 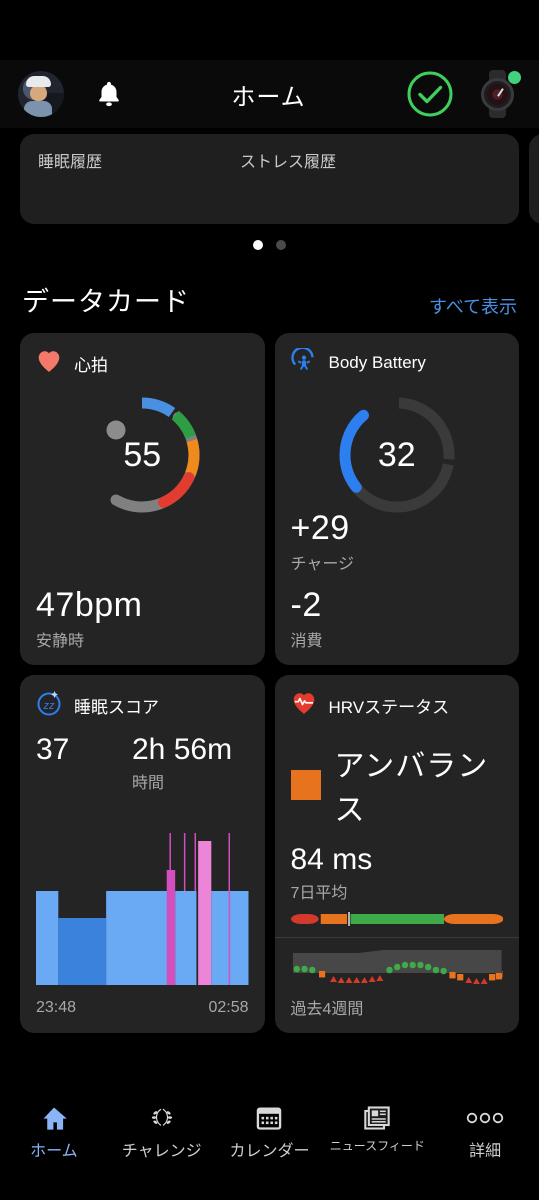 What do you see at coordinates (319, 893) in the screenshot?
I see `hrv-value-label: 7日平均` at bounding box center [319, 893].